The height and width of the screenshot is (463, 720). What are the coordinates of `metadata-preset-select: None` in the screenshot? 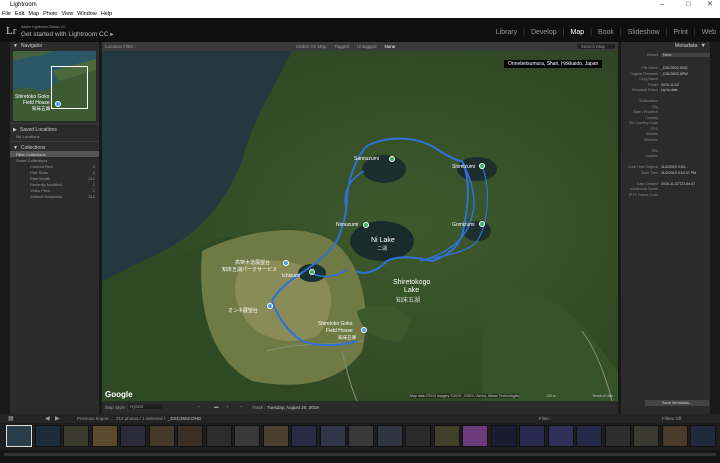 It's located at (685, 54).